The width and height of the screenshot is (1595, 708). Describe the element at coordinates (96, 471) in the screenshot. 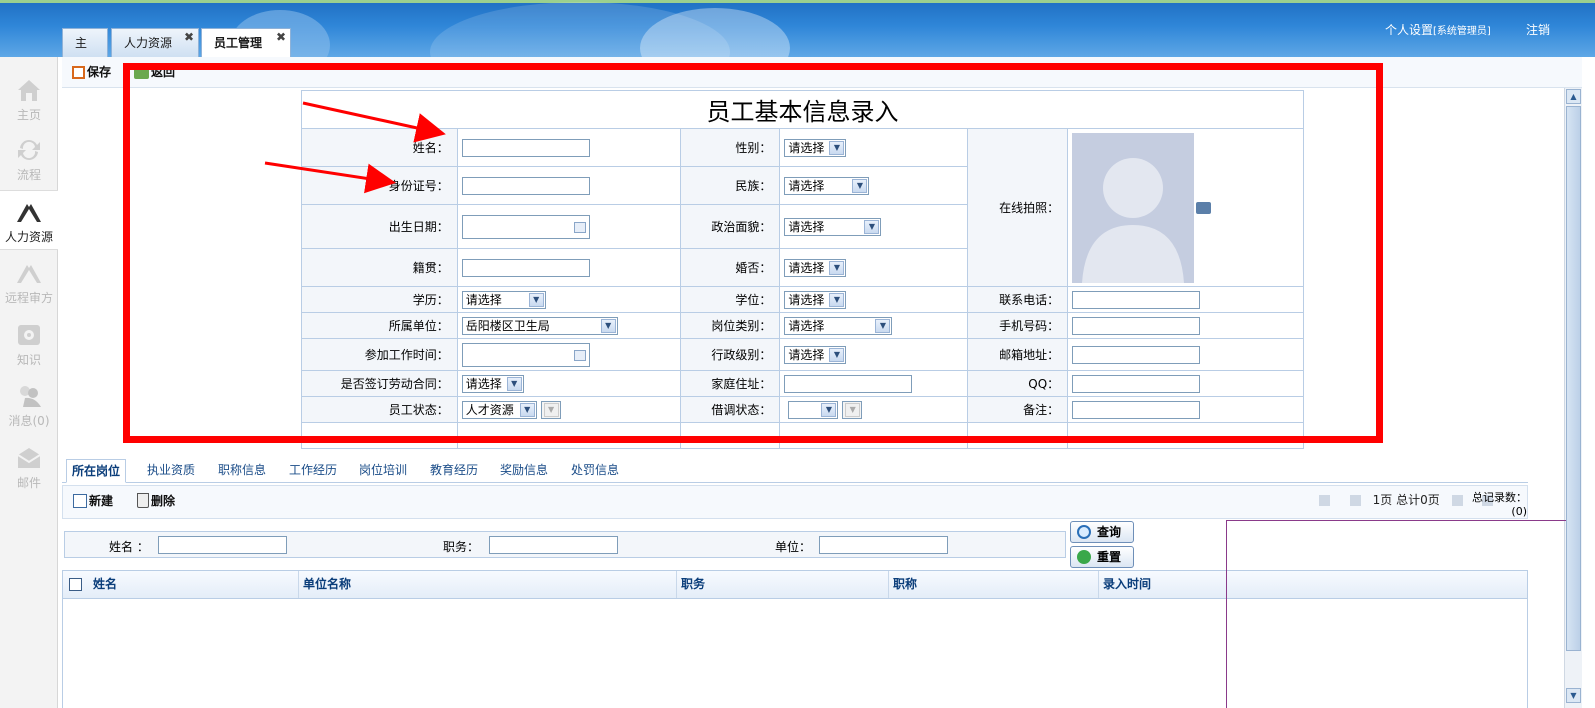

I see `tab-current-post: 所在岗位` at that location.